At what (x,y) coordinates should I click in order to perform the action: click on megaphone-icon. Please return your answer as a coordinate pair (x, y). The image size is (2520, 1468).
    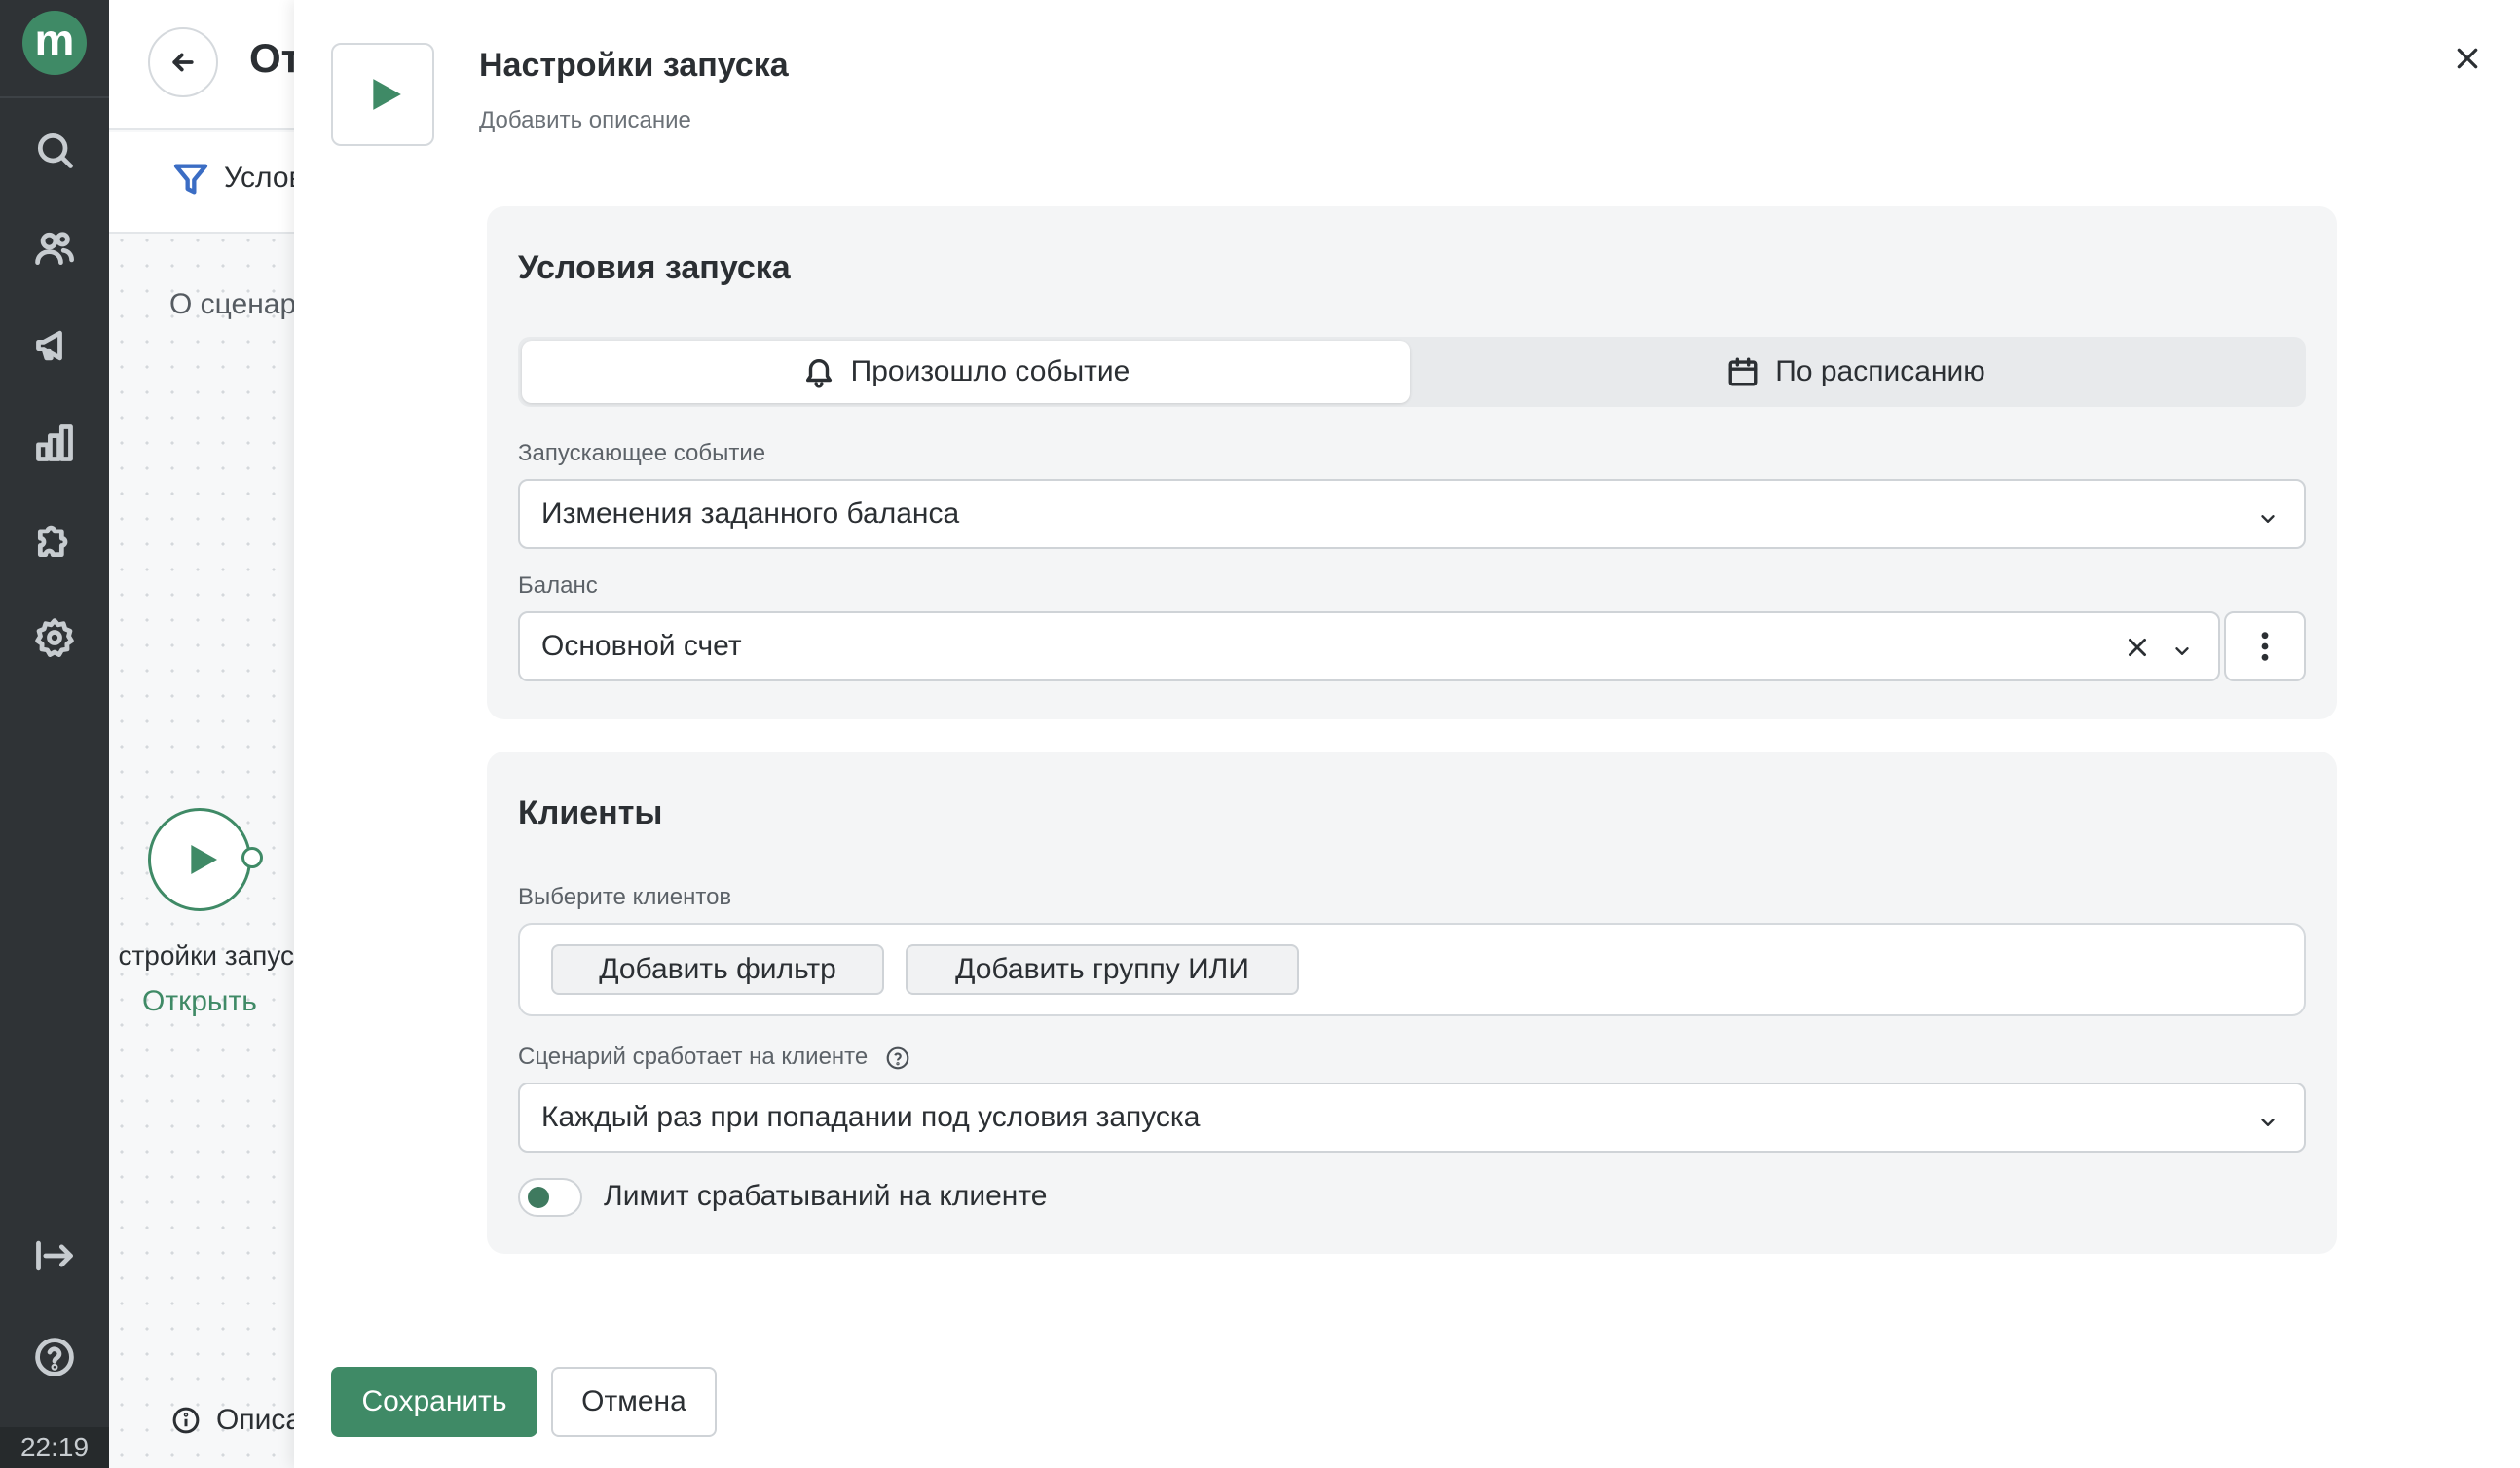
    Looking at the image, I should click on (54, 345).